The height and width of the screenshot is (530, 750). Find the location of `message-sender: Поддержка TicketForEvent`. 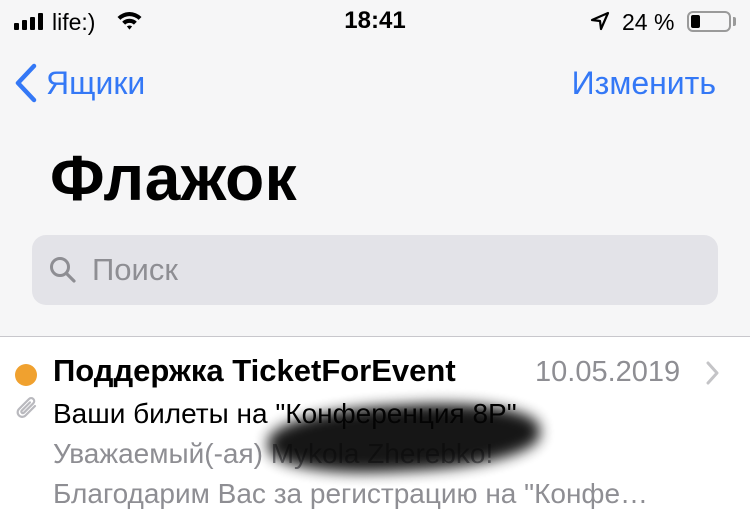

message-sender: Поддержка TicketForEvent is located at coordinates (254, 370).